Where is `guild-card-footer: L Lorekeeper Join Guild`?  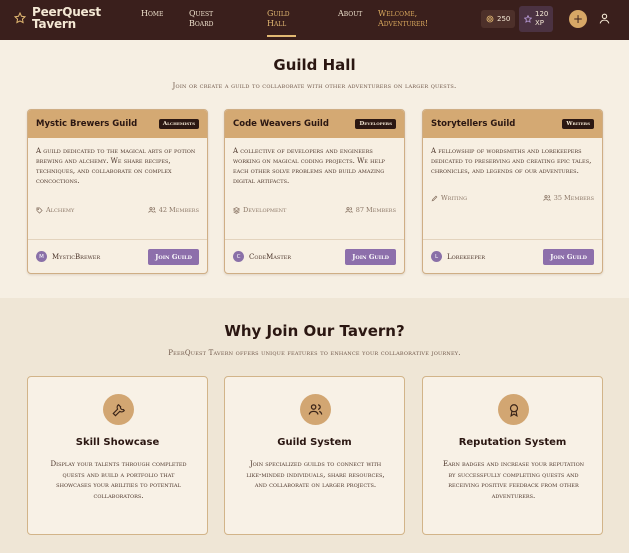 guild-card-footer: L Lorekeeper Join Guild is located at coordinates (512, 256).